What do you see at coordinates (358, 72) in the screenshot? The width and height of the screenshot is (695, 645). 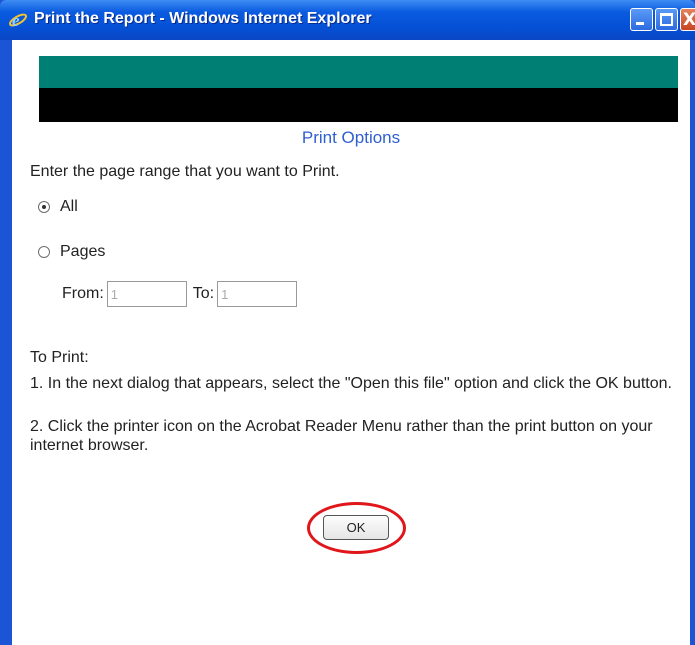 I see `header-banner-teal` at bounding box center [358, 72].